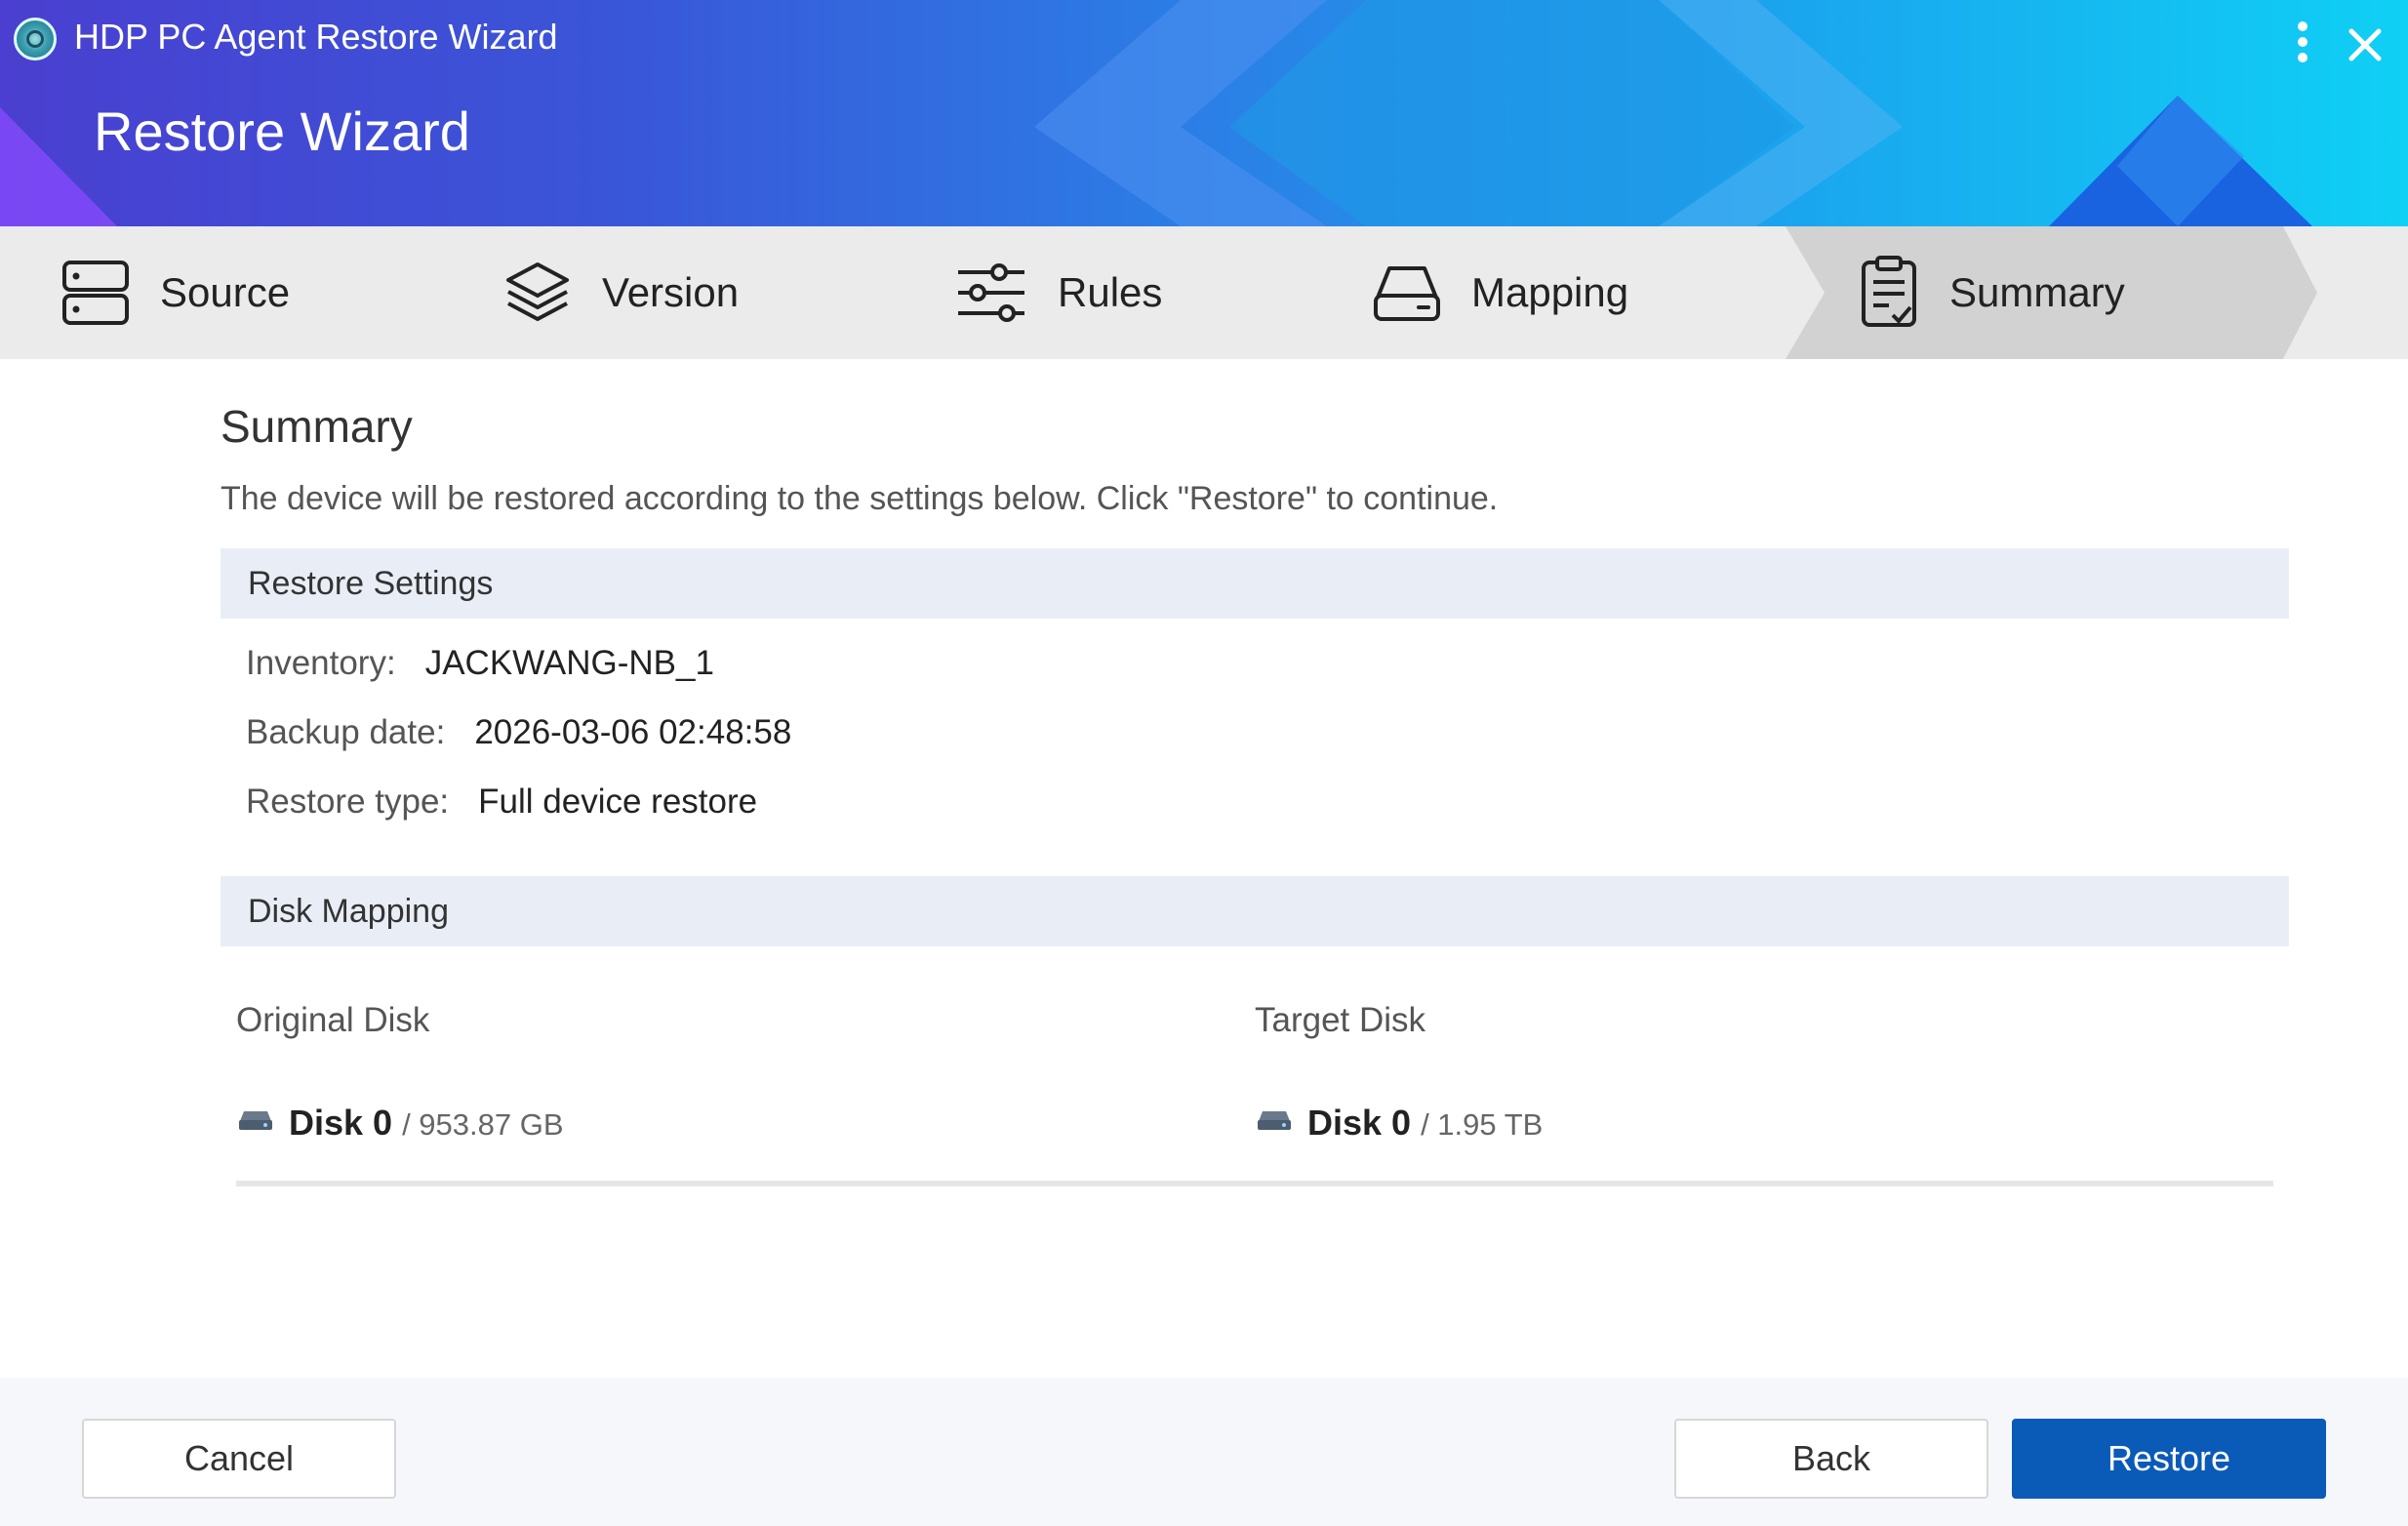 The width and height of the screenshot is (2408, 1526). Describe the element at coordinates (1255, 911) in the screenshot. I see `disk-mapping-header: Disk Mapping` at that location.